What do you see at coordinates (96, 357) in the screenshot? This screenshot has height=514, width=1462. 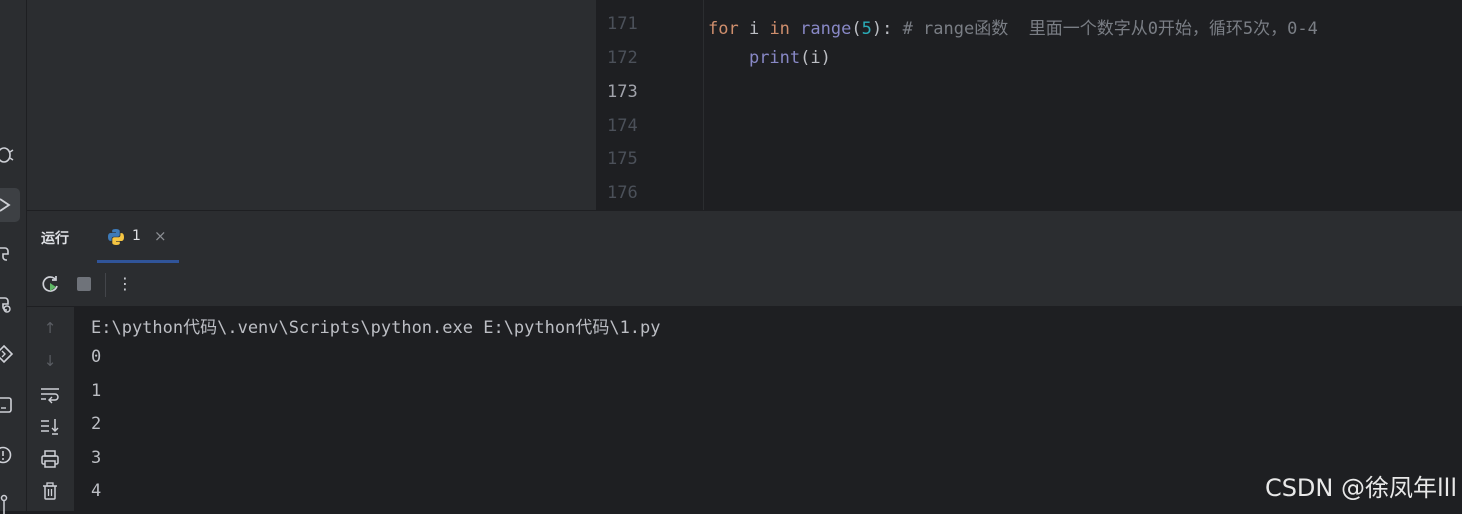 I see `console-output-line: 0` at bounding box center [96, 357].